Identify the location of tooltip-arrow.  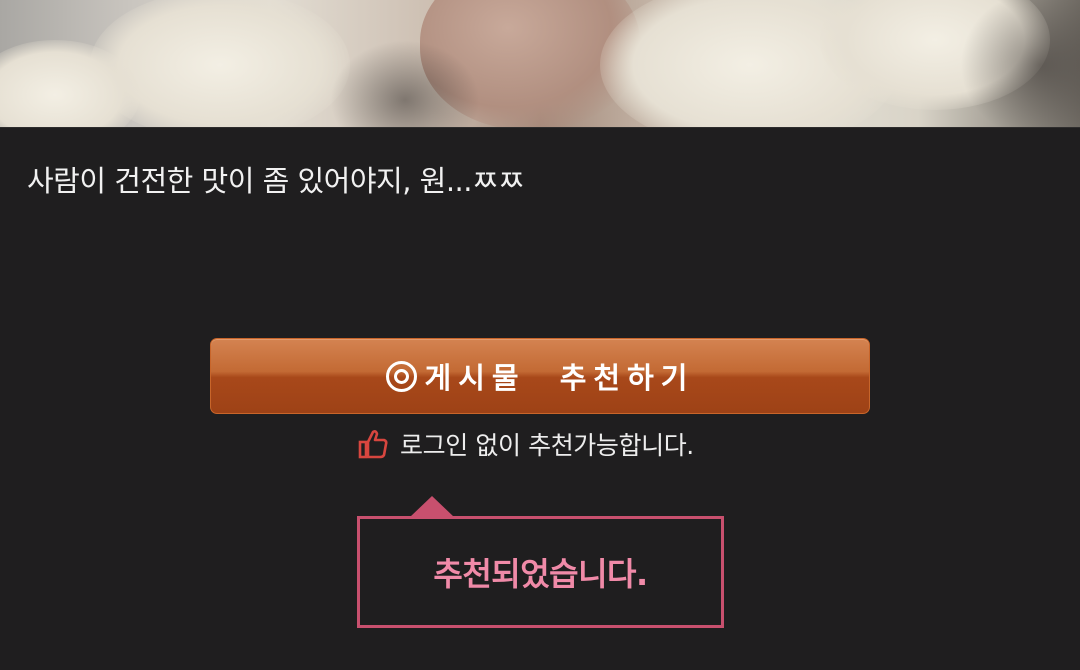
(432, 506).